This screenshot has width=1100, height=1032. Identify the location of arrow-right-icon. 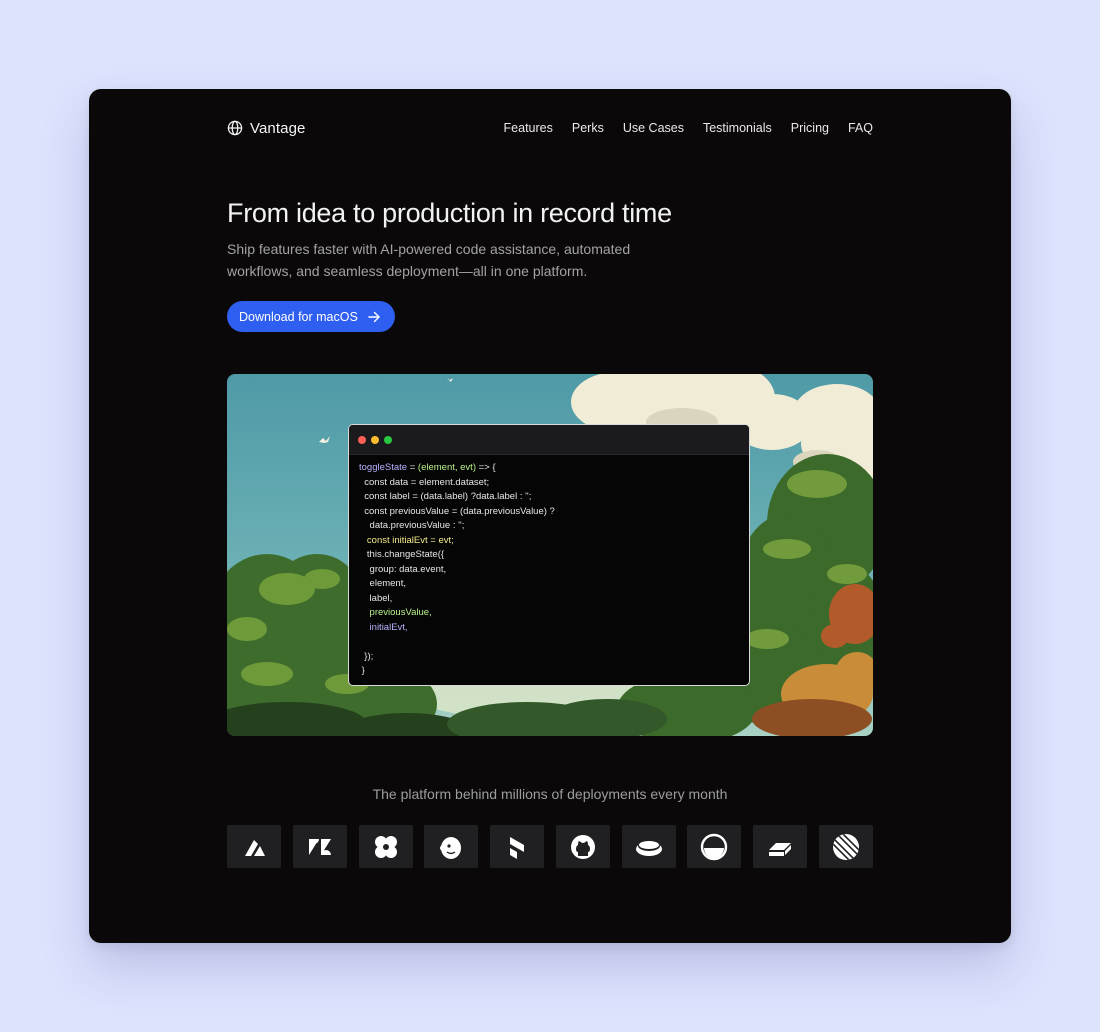
(374, 317).